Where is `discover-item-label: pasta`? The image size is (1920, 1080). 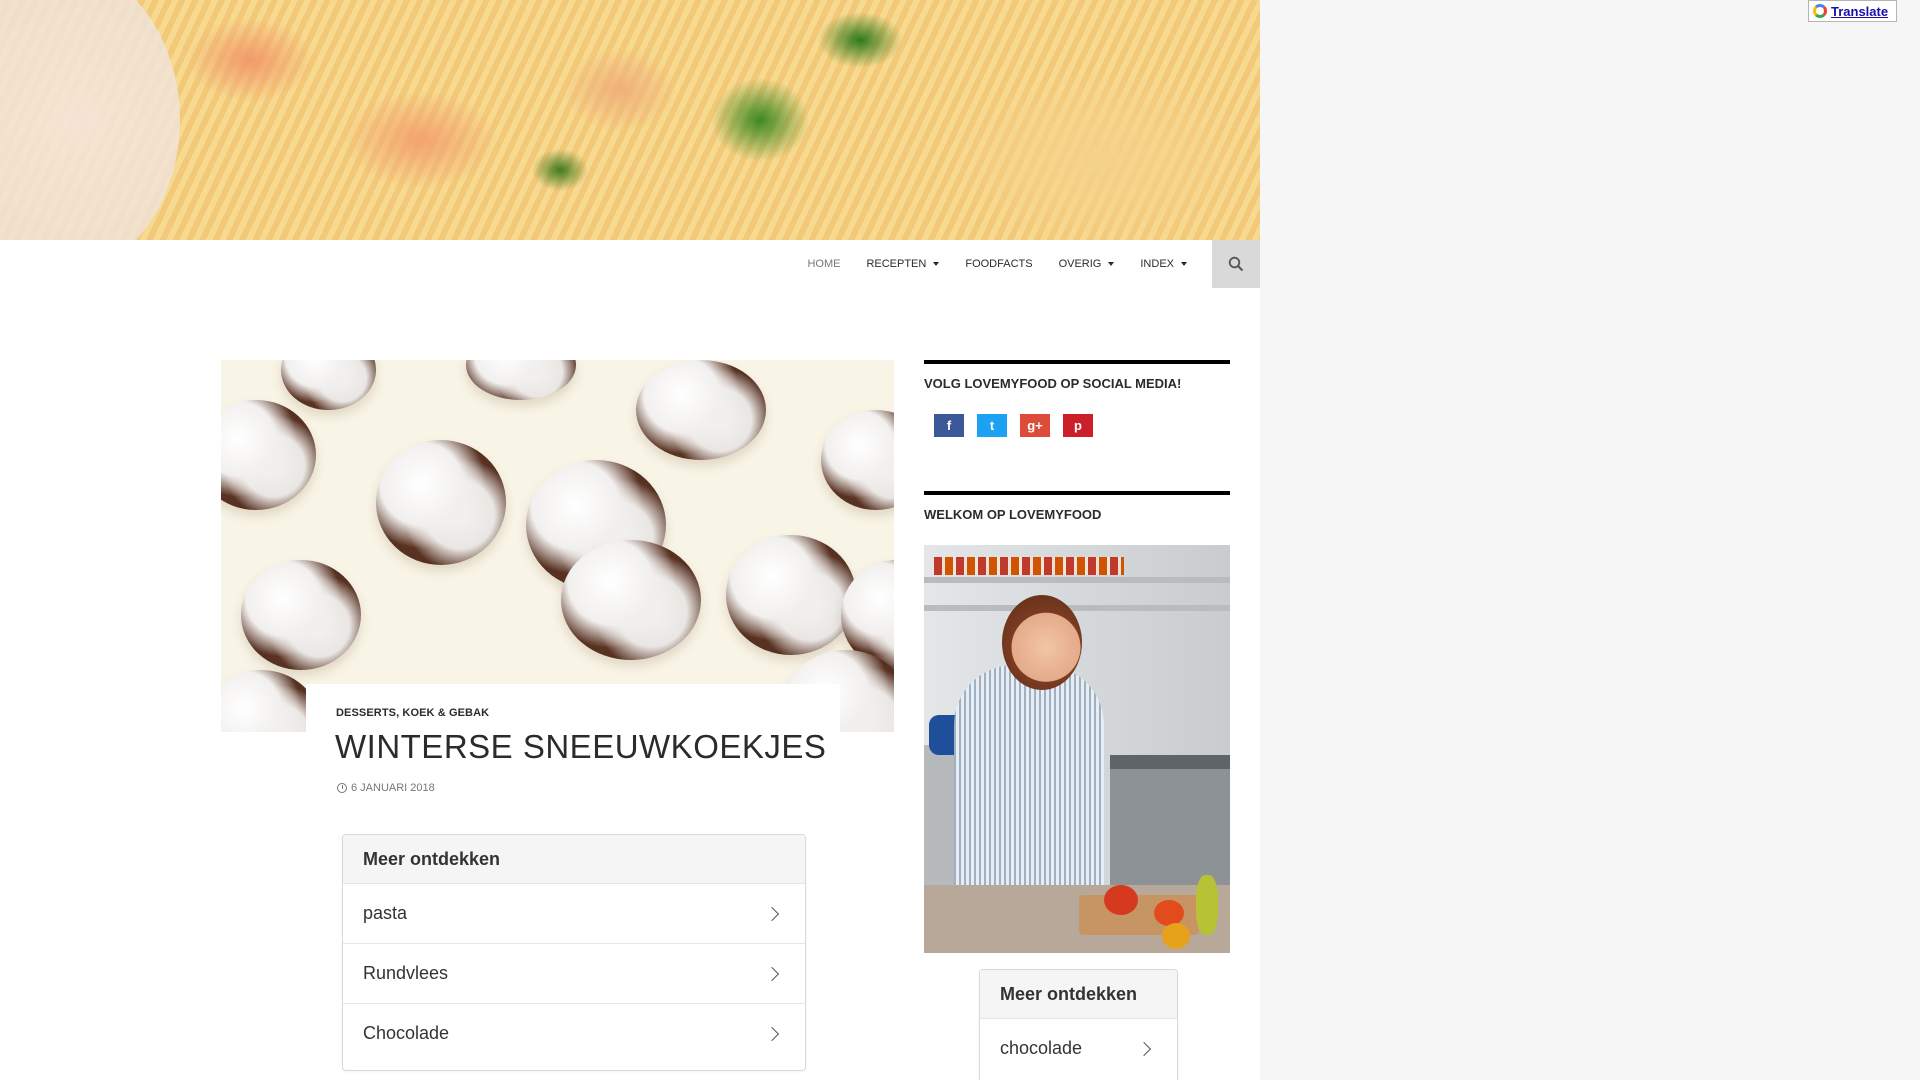 discover-item-label: pasta is located at coordinates (385, 913).